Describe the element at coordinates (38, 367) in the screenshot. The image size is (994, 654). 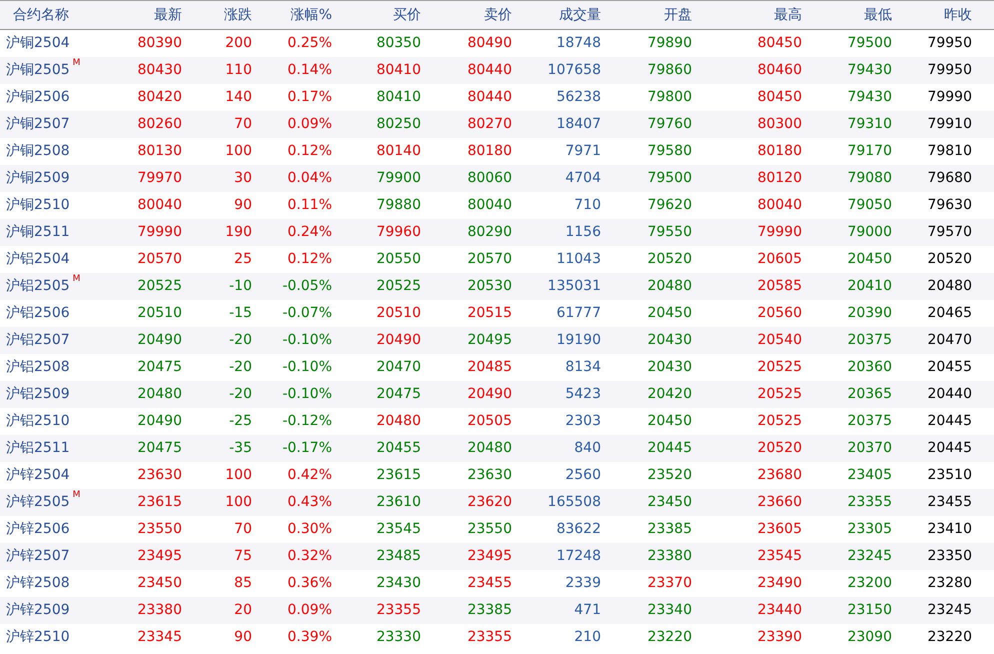
I see `contract-name: 沪铝2508` at that location.